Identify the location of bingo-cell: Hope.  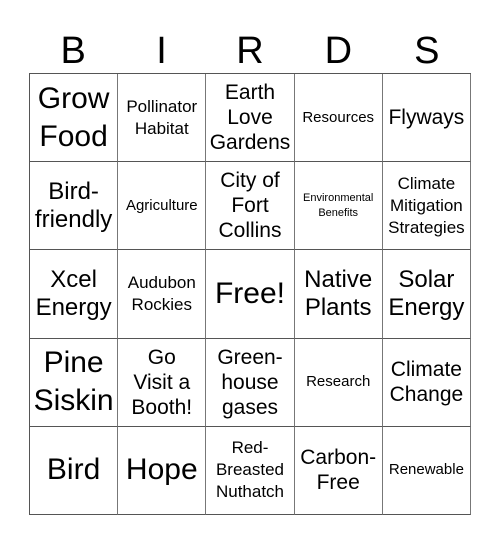
(162, 470).